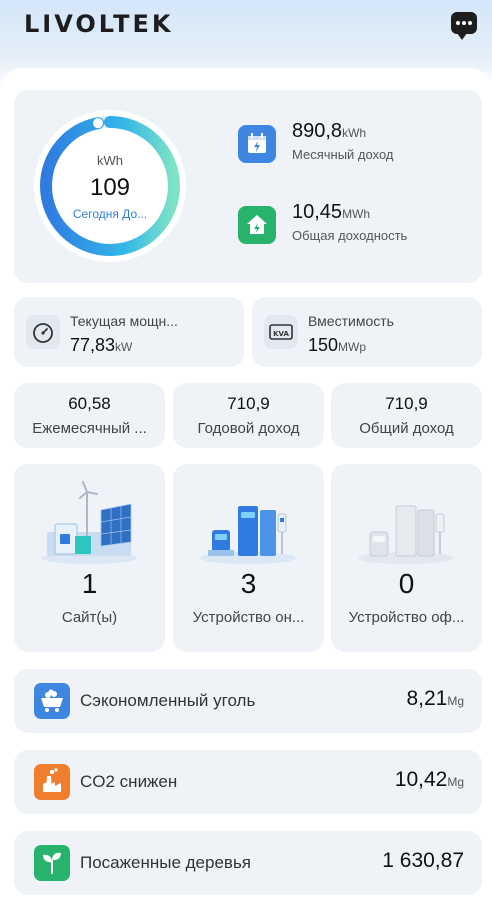  What do you see at coordinates (343, 154) in the screenshot?
I see `monthly-label: Месячный доход` at bounding box center [343, 154].